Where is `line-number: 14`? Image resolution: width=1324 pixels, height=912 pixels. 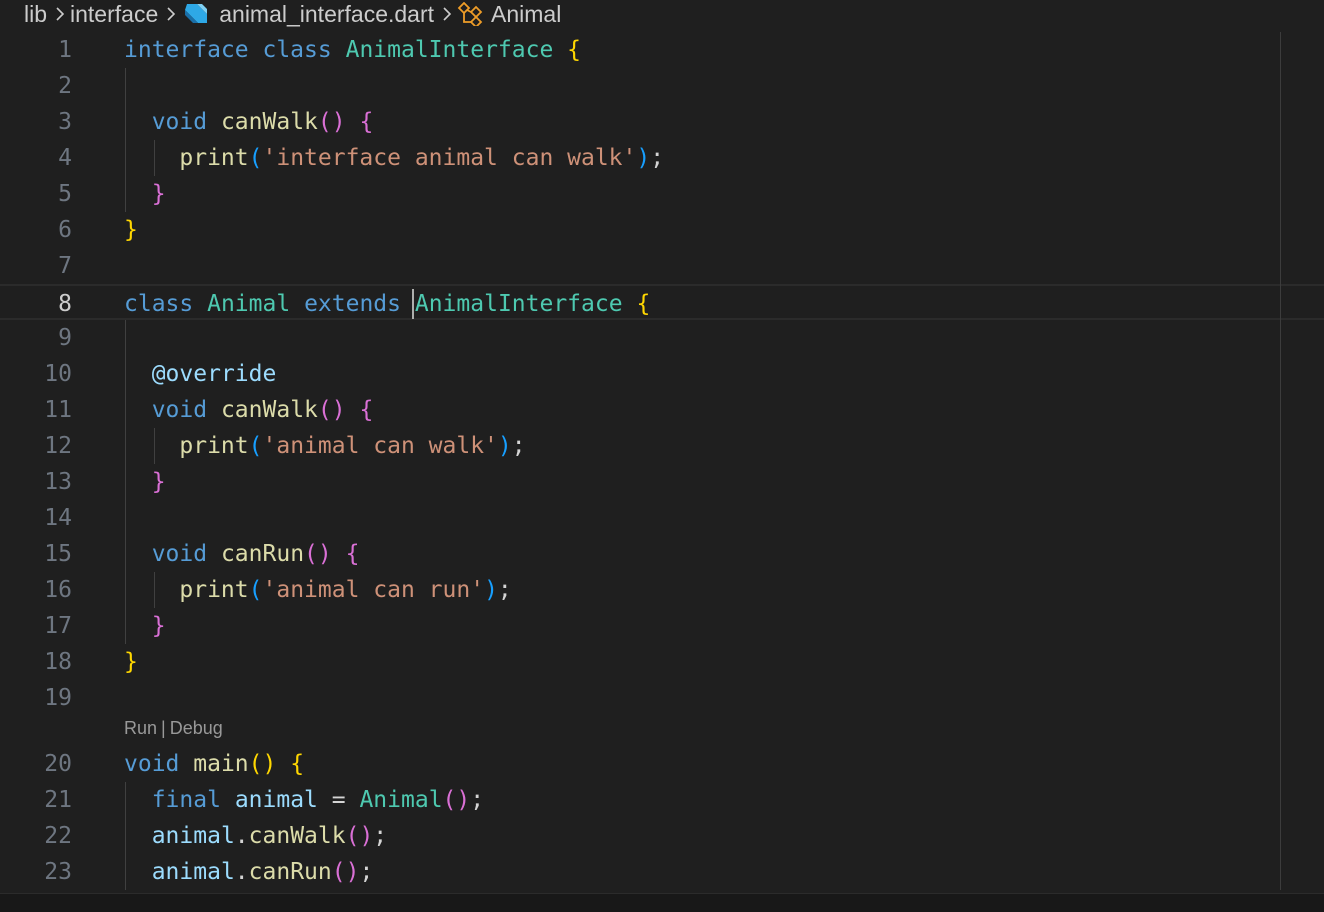 line-number: 14 is located at coordinates (58, 518).